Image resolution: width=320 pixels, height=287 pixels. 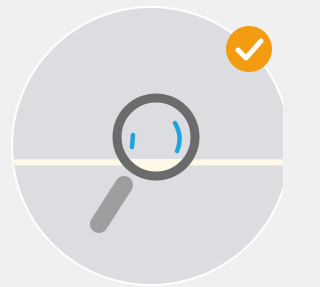 I want to click on status-badge, so click(x=249, y=49).